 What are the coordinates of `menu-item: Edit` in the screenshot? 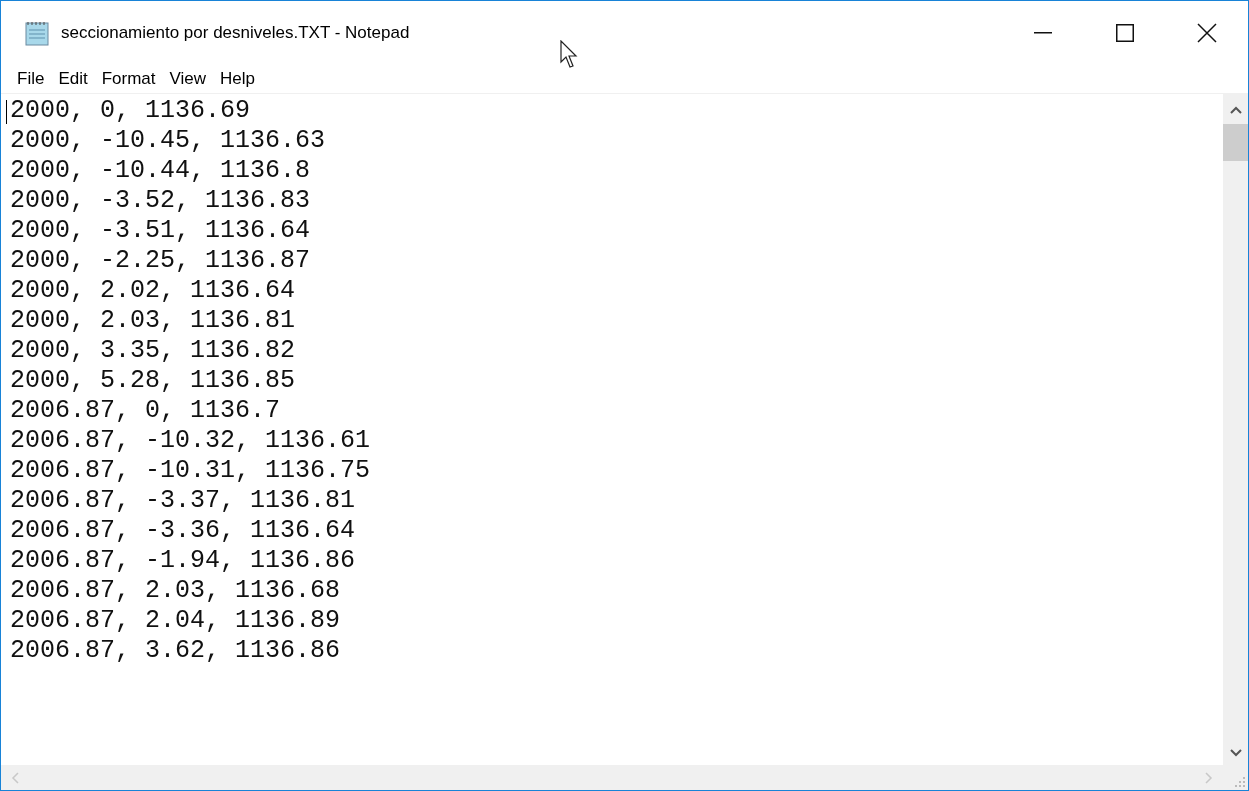 It's located at (73, 79).